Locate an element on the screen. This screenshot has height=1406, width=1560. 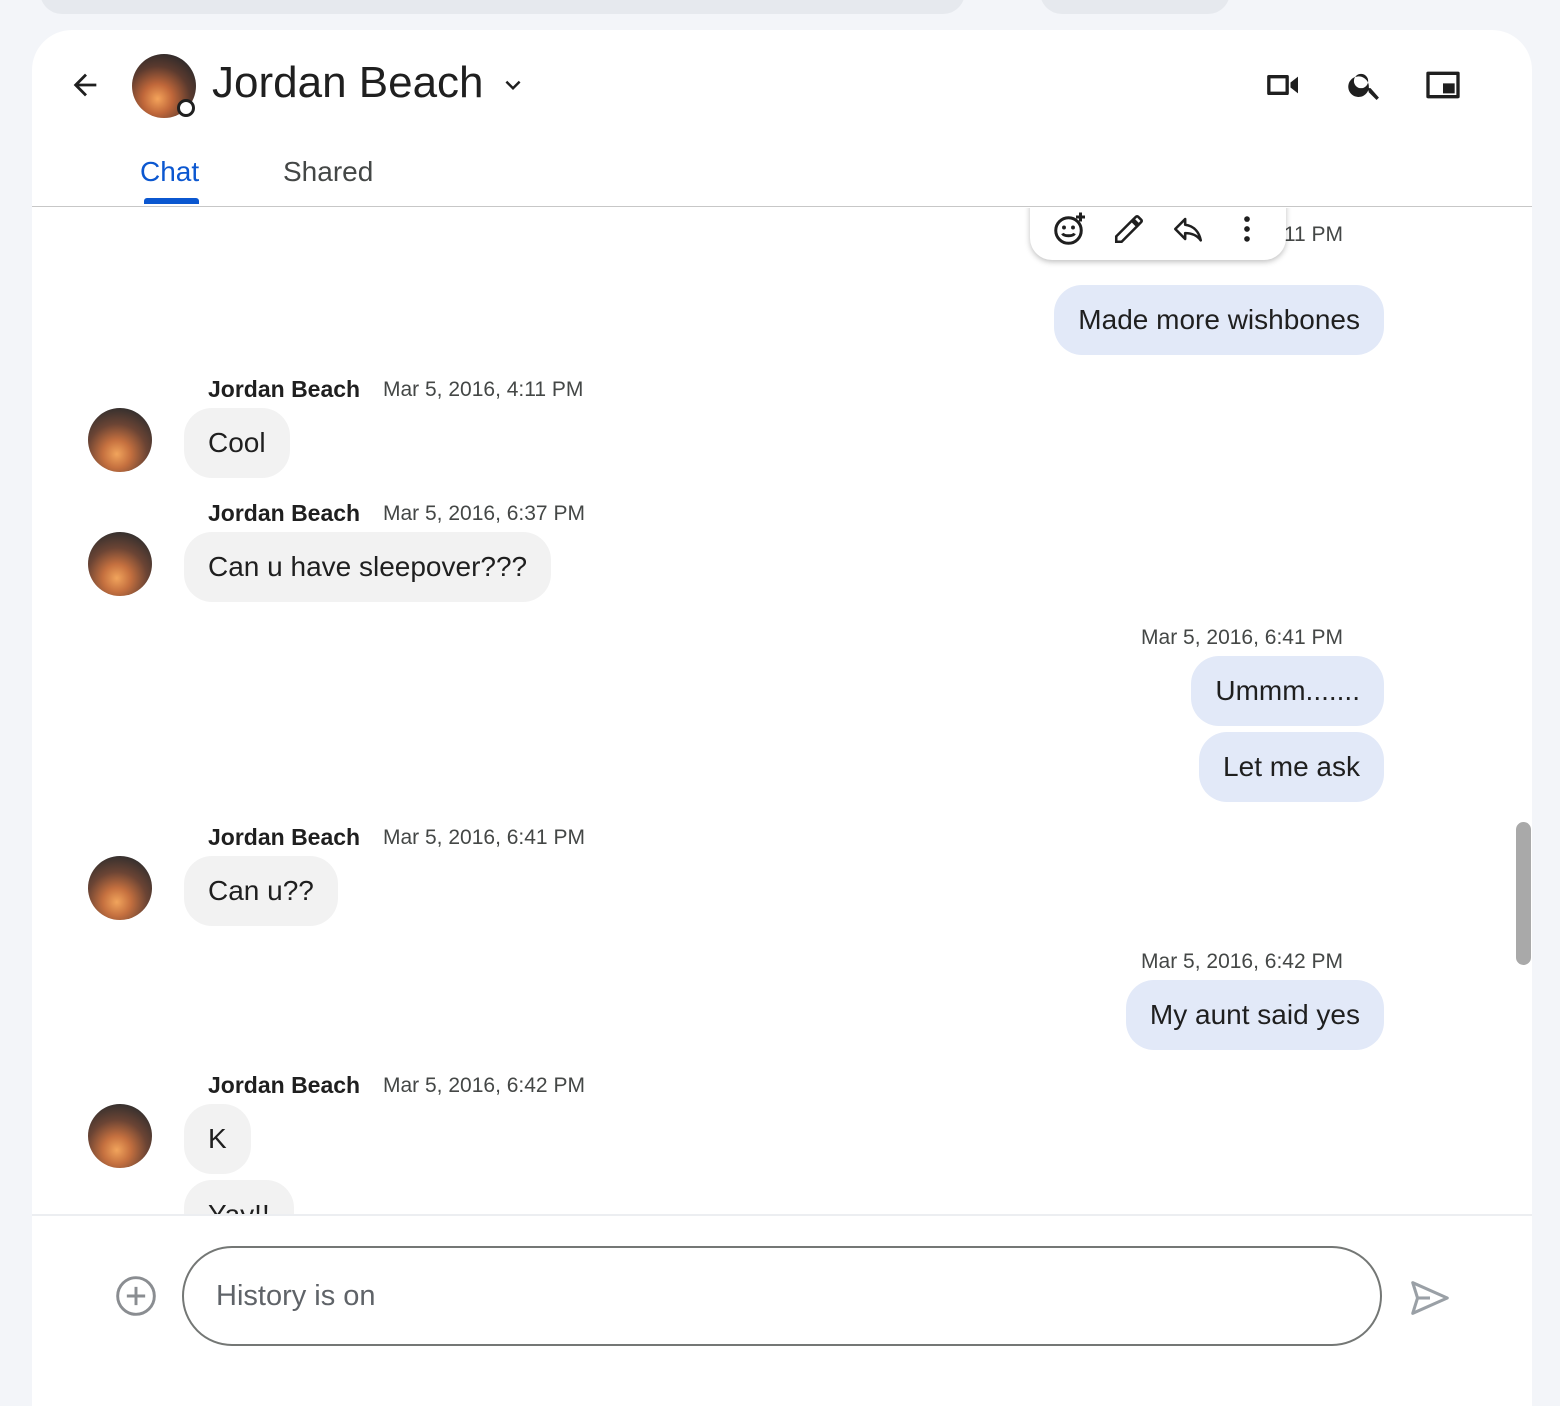
search-button is located at coordinates (1365, 85).